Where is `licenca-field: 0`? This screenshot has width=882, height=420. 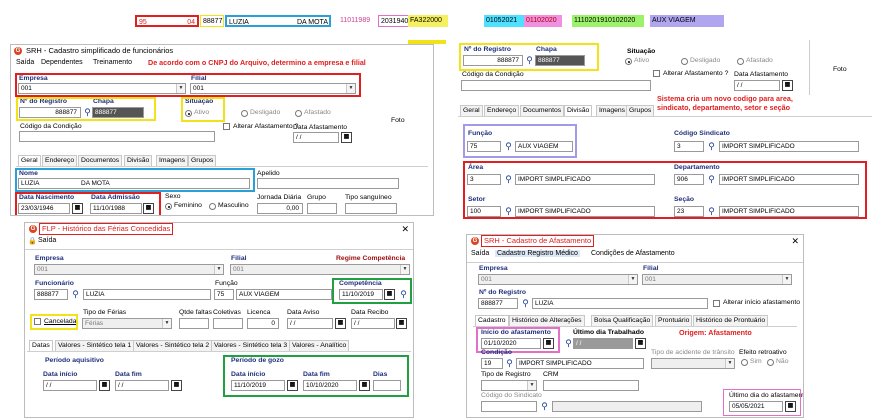 licenca-field: 0 is located at coordinates (263, 323).